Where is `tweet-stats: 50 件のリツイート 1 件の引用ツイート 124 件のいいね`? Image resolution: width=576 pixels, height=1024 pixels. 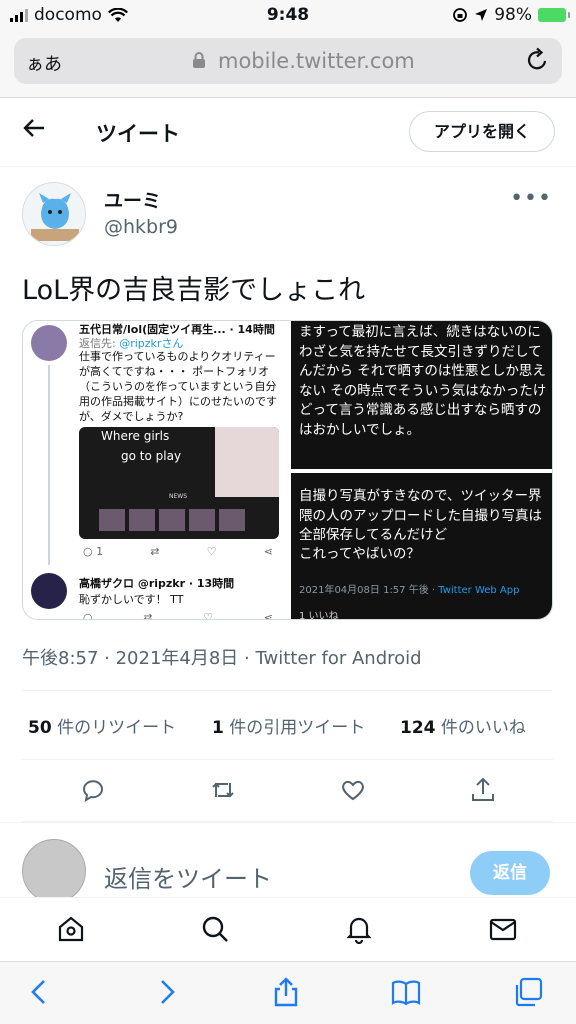 tweet-stats: 50 件のリツイート 1 件の引用ツイート 124 件のいいね is located at coordinates (287, 725).